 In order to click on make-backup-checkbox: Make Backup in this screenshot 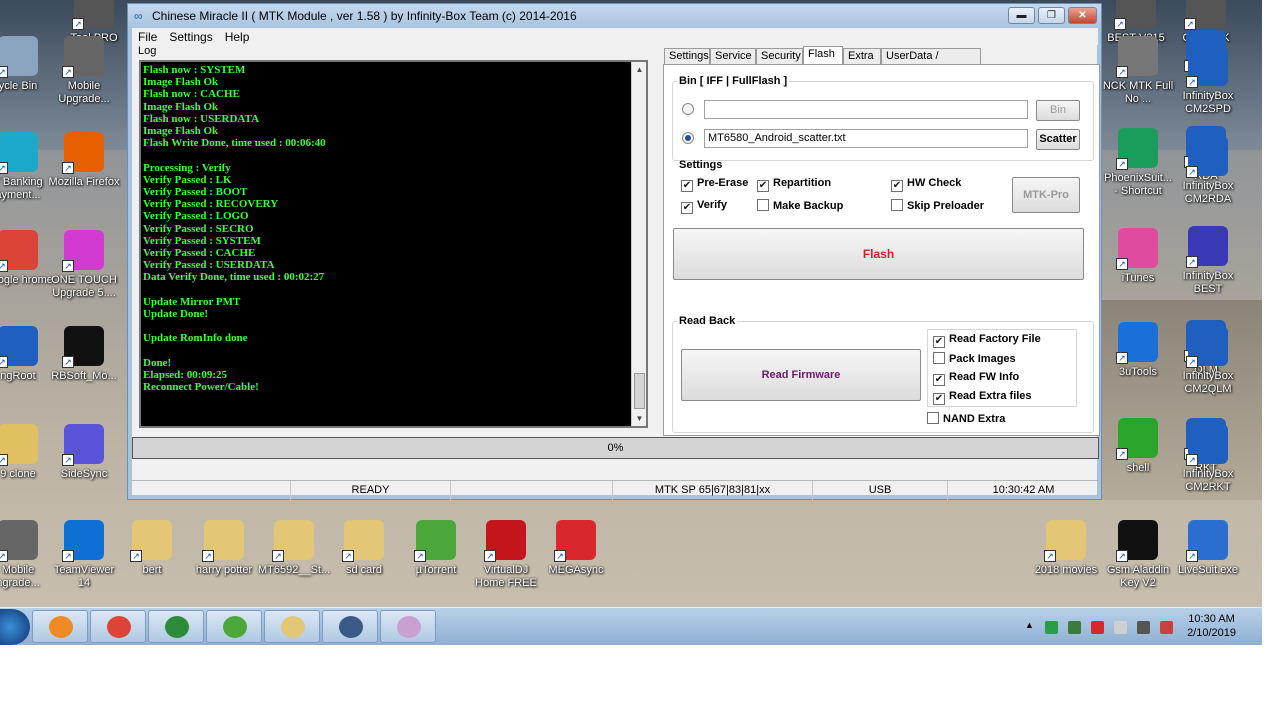, I will do `click(800, 205)`.